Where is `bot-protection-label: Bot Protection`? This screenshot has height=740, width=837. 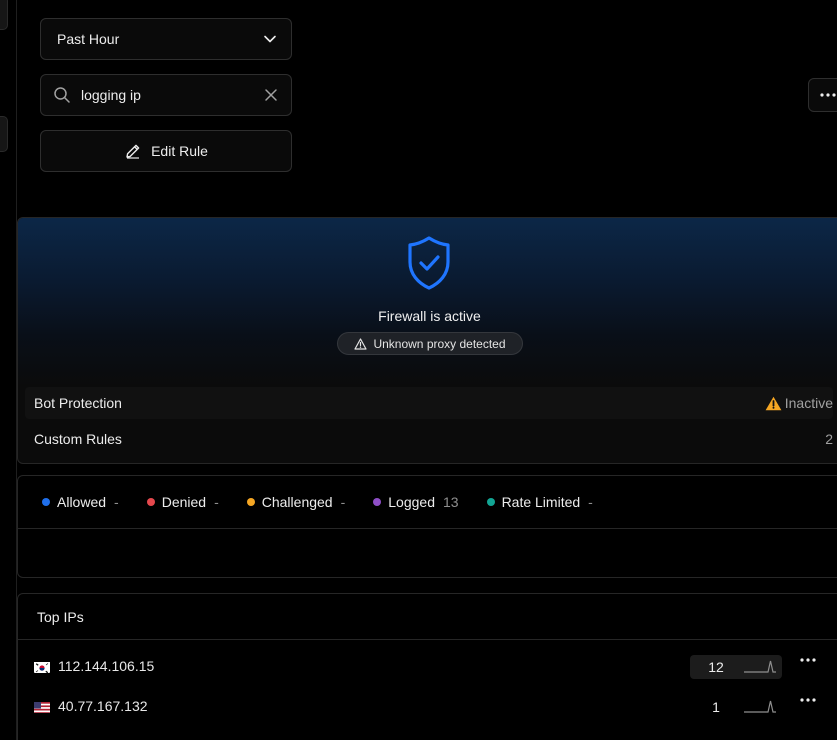 bot-protection-label: Bot Protection is located at coordinates (78, 403).